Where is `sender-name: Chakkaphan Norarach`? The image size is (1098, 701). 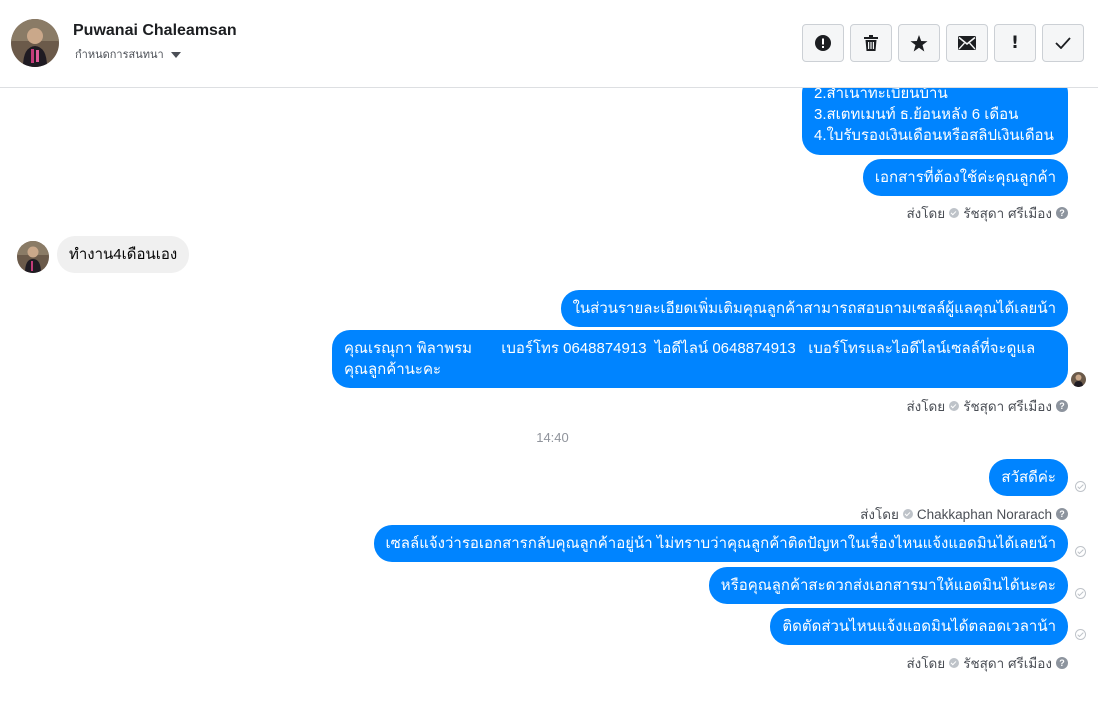 sender-name: Chakkaphan Norarach is located at coordinates (984, 514).